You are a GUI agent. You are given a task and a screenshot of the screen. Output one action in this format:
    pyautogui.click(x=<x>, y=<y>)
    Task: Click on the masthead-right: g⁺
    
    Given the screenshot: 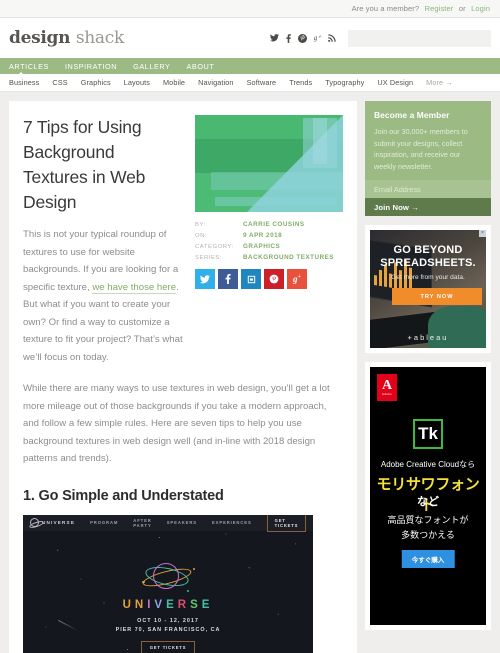 What is the action you would take?
    pyautogui.click(x=380, y=38)
    